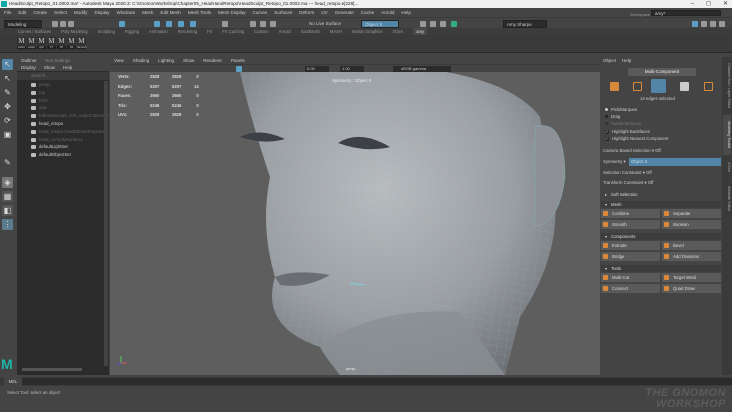 This screenshot has height=412, width=732. Describe the element at coordinates (273, 24) in the screenshot. I see `snap-point-icon` at that location.